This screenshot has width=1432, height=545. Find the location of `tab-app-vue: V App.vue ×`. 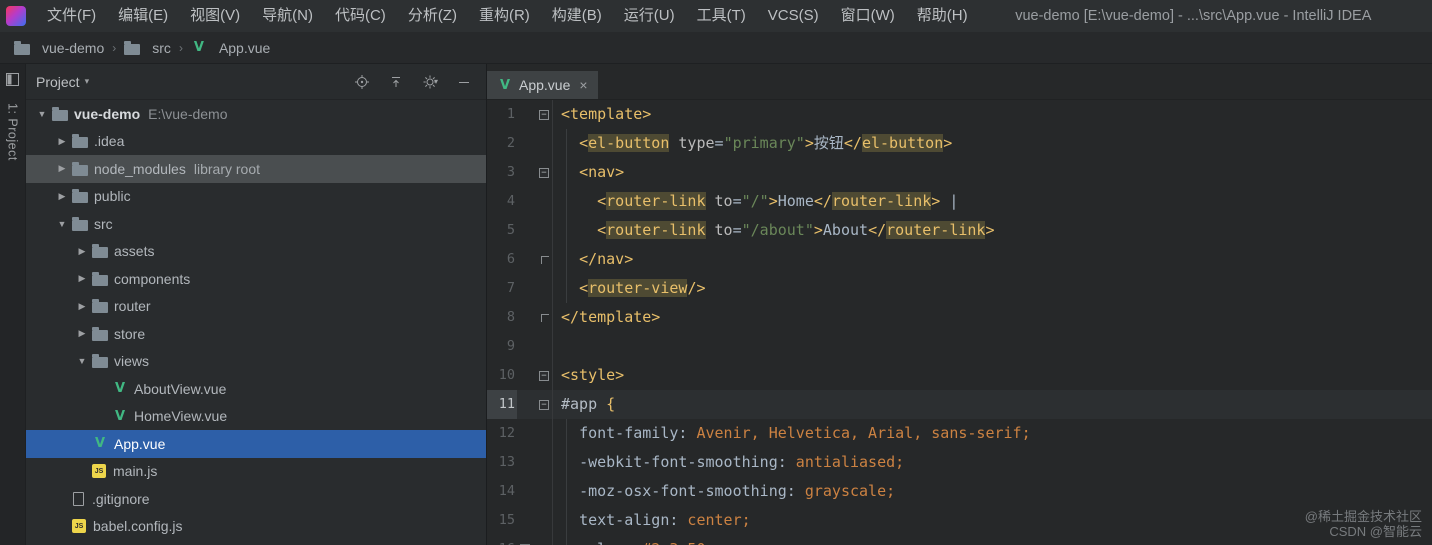

tab-app-vue: V App.vue × is located at coordinates (542, 85).